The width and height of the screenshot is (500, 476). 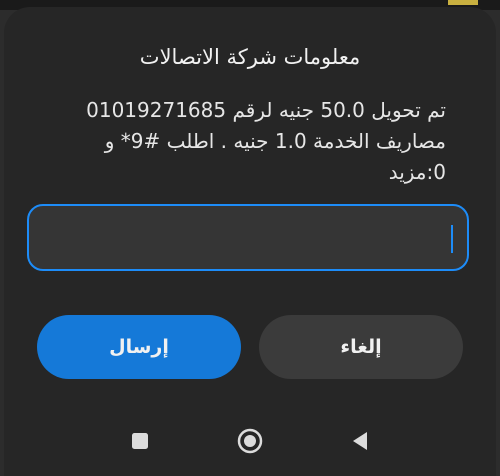 I want to click on cancel-button-label: إلغاء, so click(x=361, y=347).